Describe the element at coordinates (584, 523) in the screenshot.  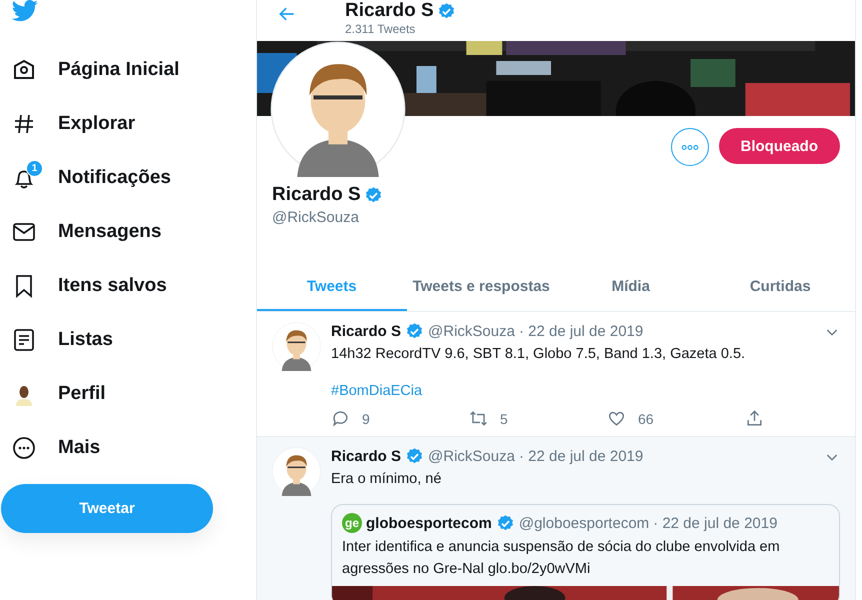
I see `author-handle: @globoesportecom` at that location.